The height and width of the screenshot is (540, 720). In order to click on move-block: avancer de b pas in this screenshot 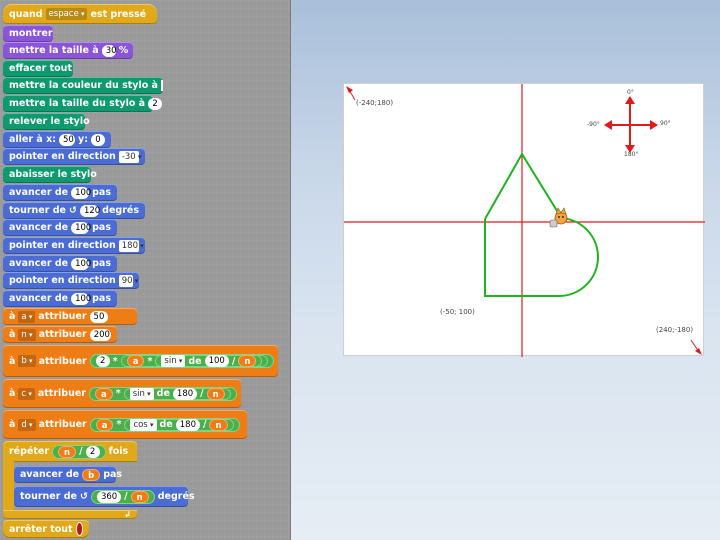, I will do `click(68, 474)`.